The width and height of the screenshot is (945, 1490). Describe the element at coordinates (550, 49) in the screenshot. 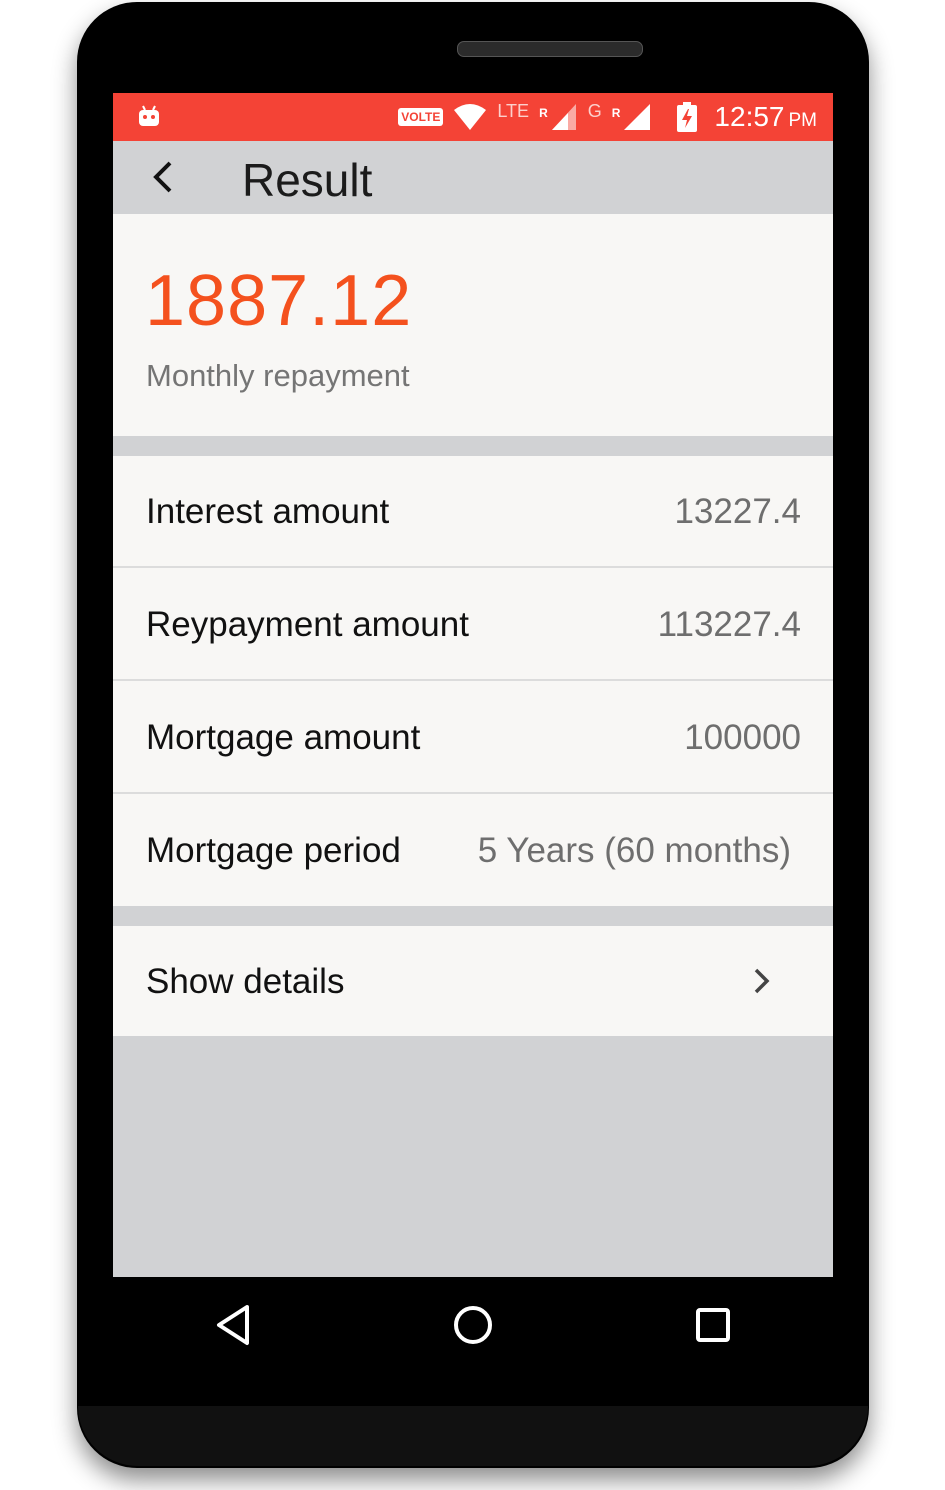

I see `speaker-grille` at that location.